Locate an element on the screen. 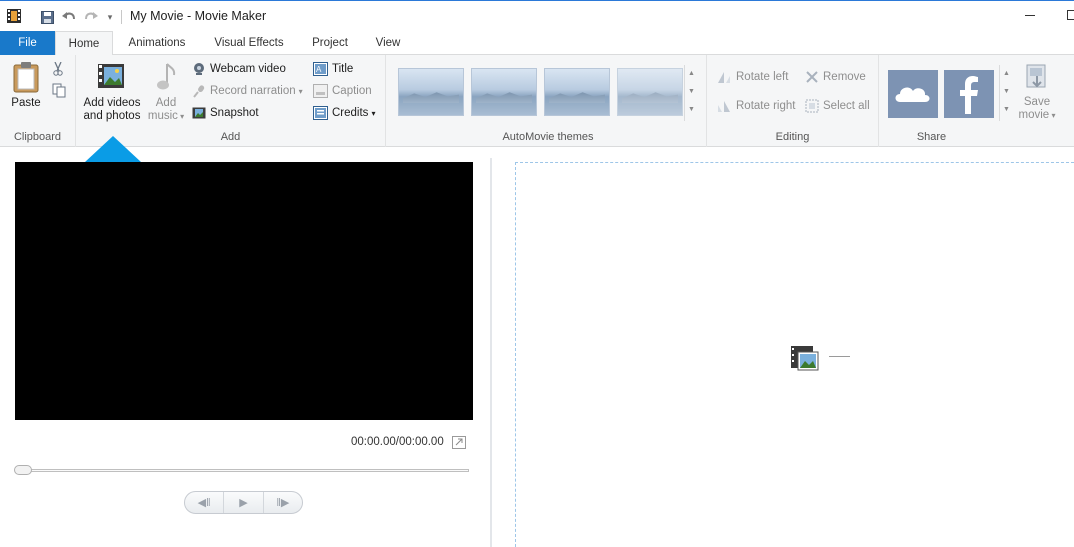  title-bar: ▾ My Movie - Movie Maker is located at coordinates (537, 15).